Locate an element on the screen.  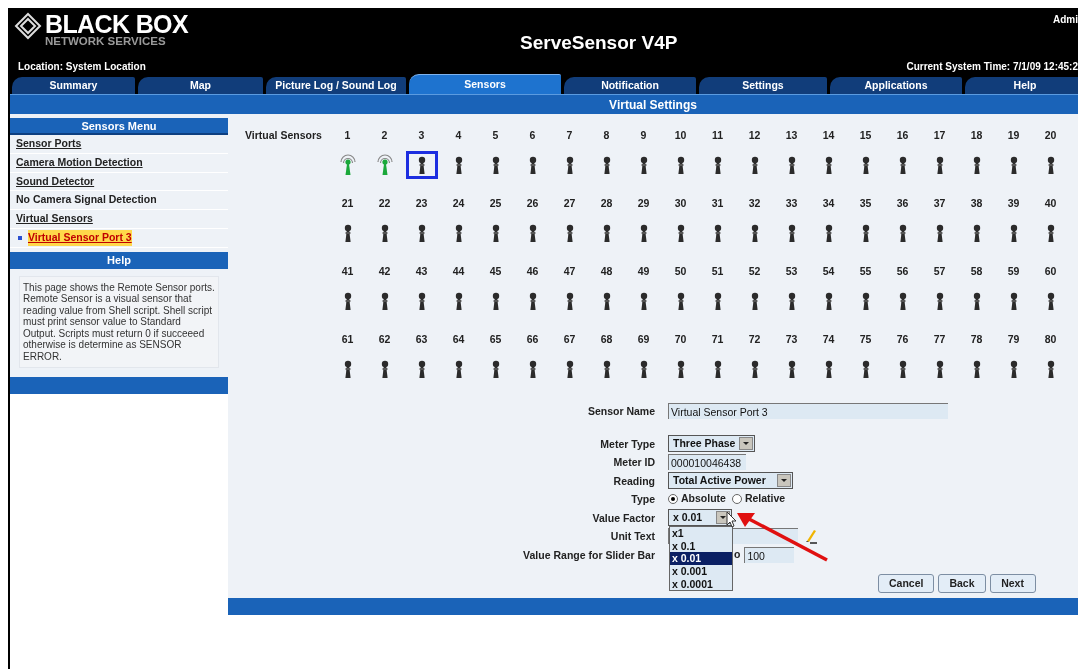
nav-tab: Help is located at coordinates (1021, 85).